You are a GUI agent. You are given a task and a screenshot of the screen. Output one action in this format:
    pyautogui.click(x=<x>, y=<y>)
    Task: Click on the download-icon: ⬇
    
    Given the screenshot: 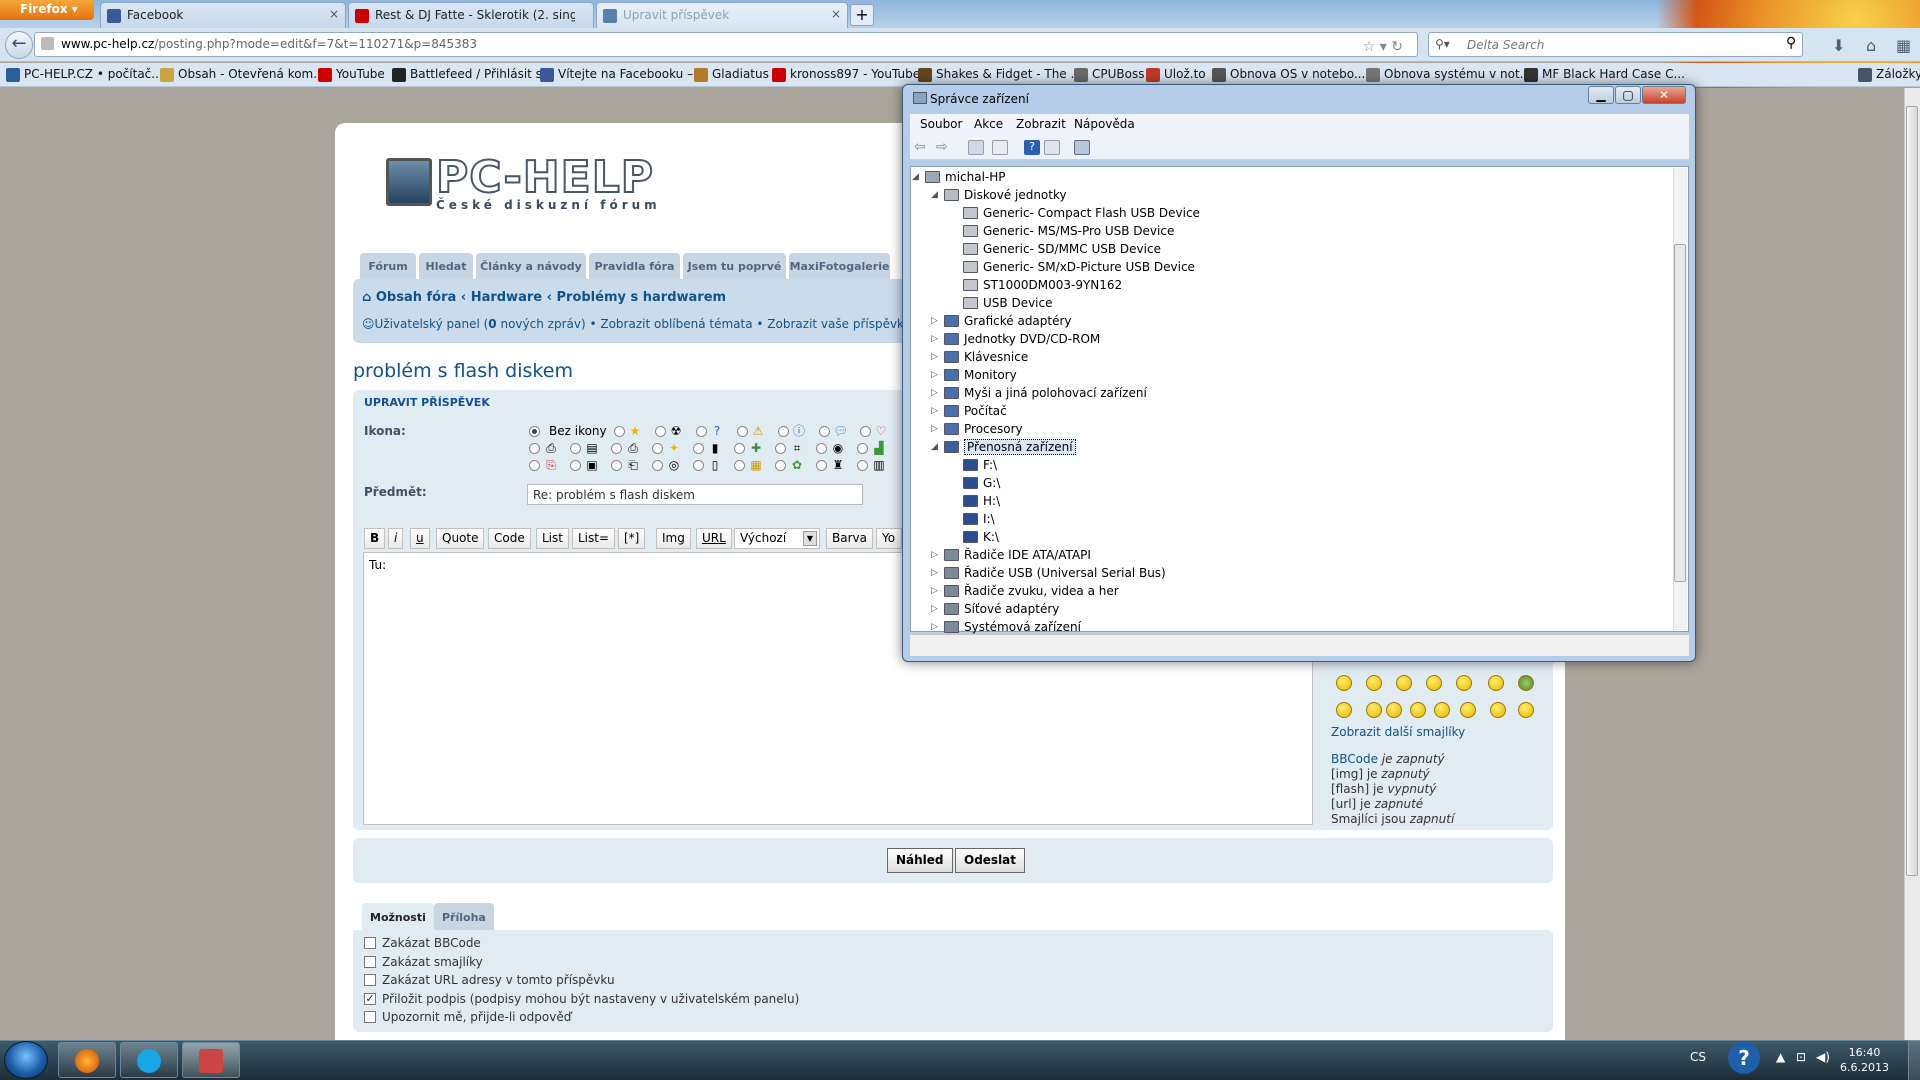 What is the action you would take?
    pyautogui.click(x=1838, y=45)
    